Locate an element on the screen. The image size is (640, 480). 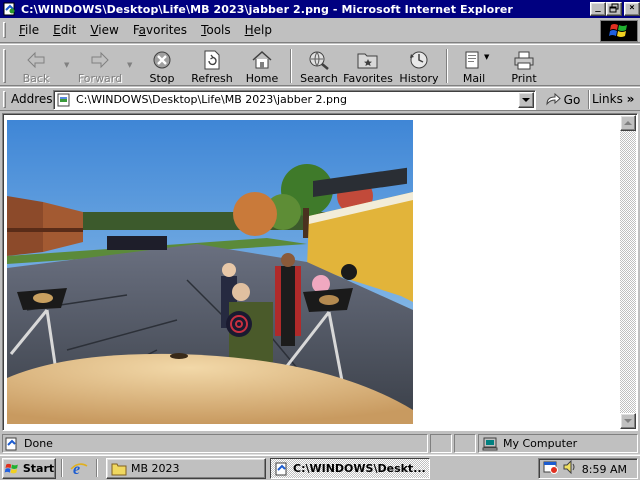
refresh-icon is located at coordinates (212, 60).